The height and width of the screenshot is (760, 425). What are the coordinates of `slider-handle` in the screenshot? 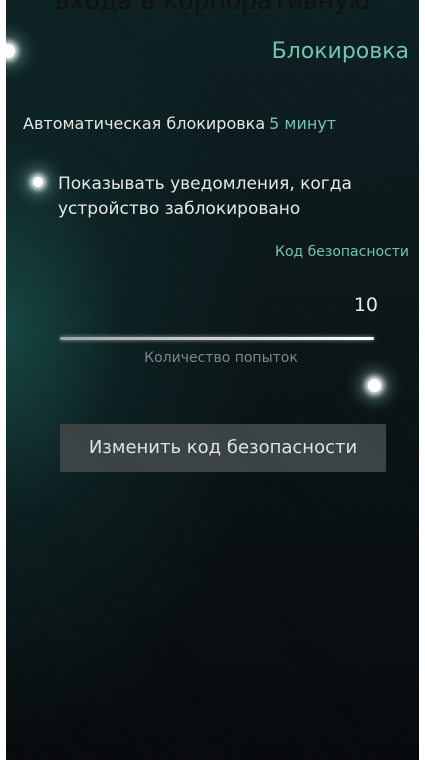 It's located at (374, 385).